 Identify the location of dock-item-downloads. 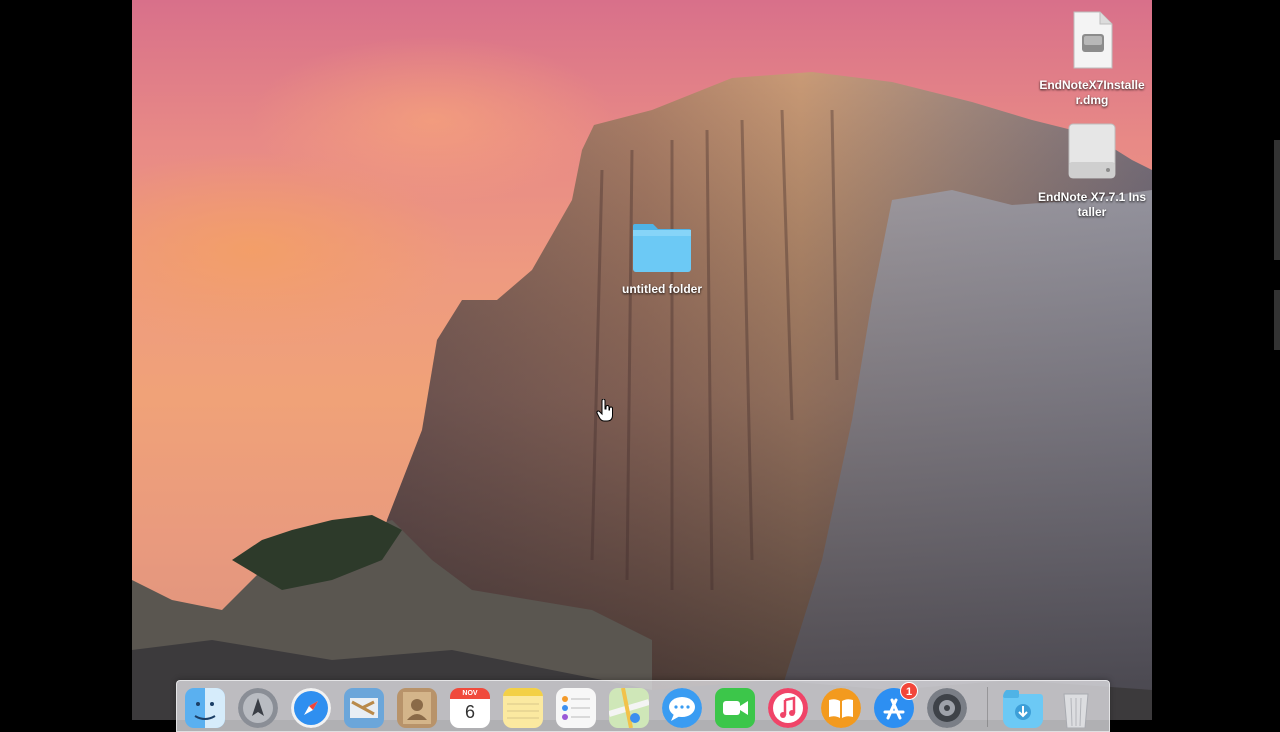
(1023, 708).